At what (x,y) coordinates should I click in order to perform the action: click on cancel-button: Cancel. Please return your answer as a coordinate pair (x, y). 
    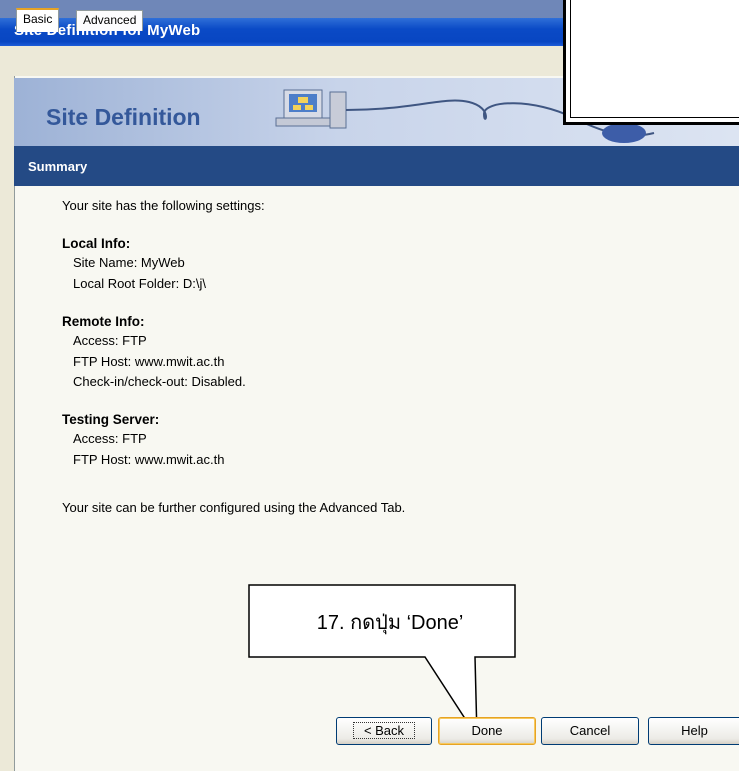
    Looking at the image, I should click on (590, 731).